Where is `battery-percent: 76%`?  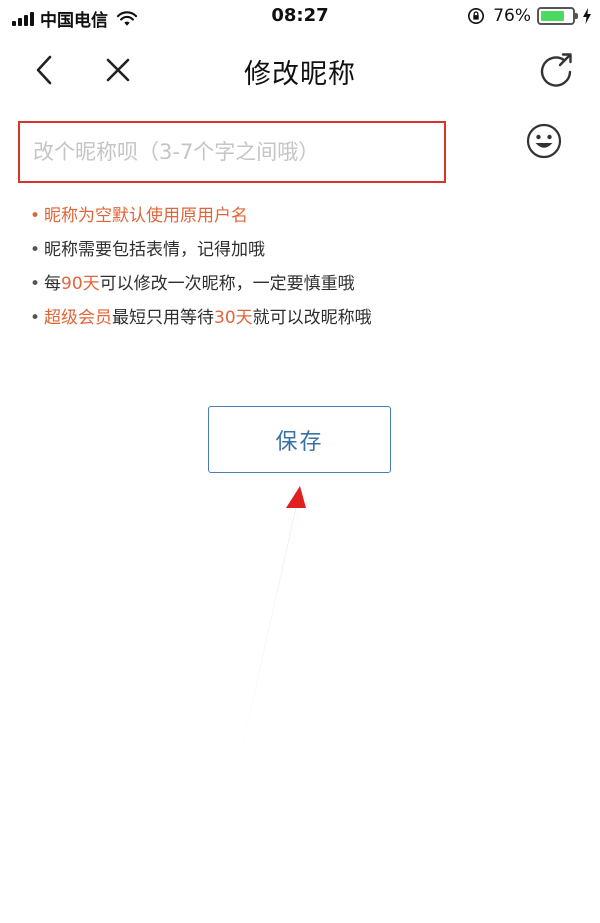 battery-percent: 76% is located at coordinates (512, 16).